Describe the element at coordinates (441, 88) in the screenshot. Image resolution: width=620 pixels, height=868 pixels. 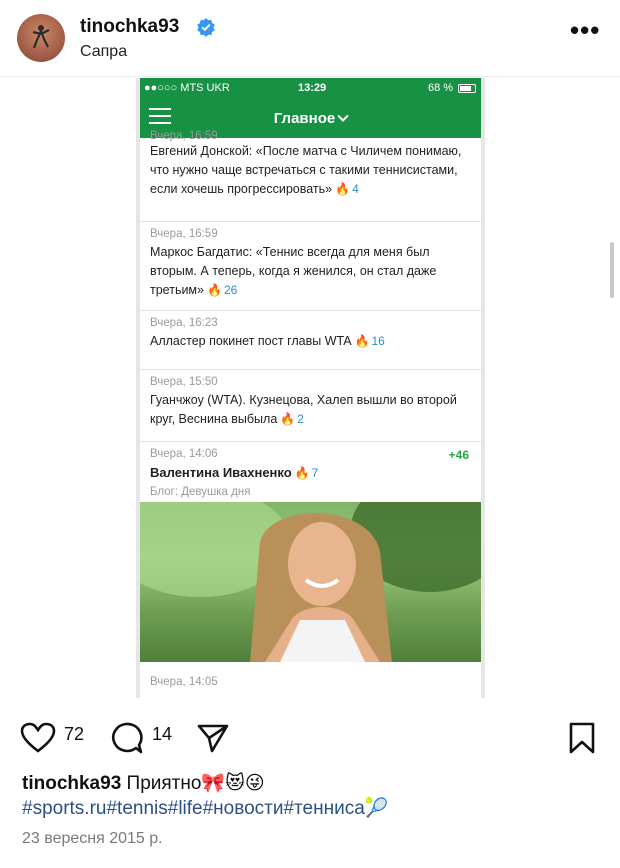
I see `battery-percent: 68 %` at that location.